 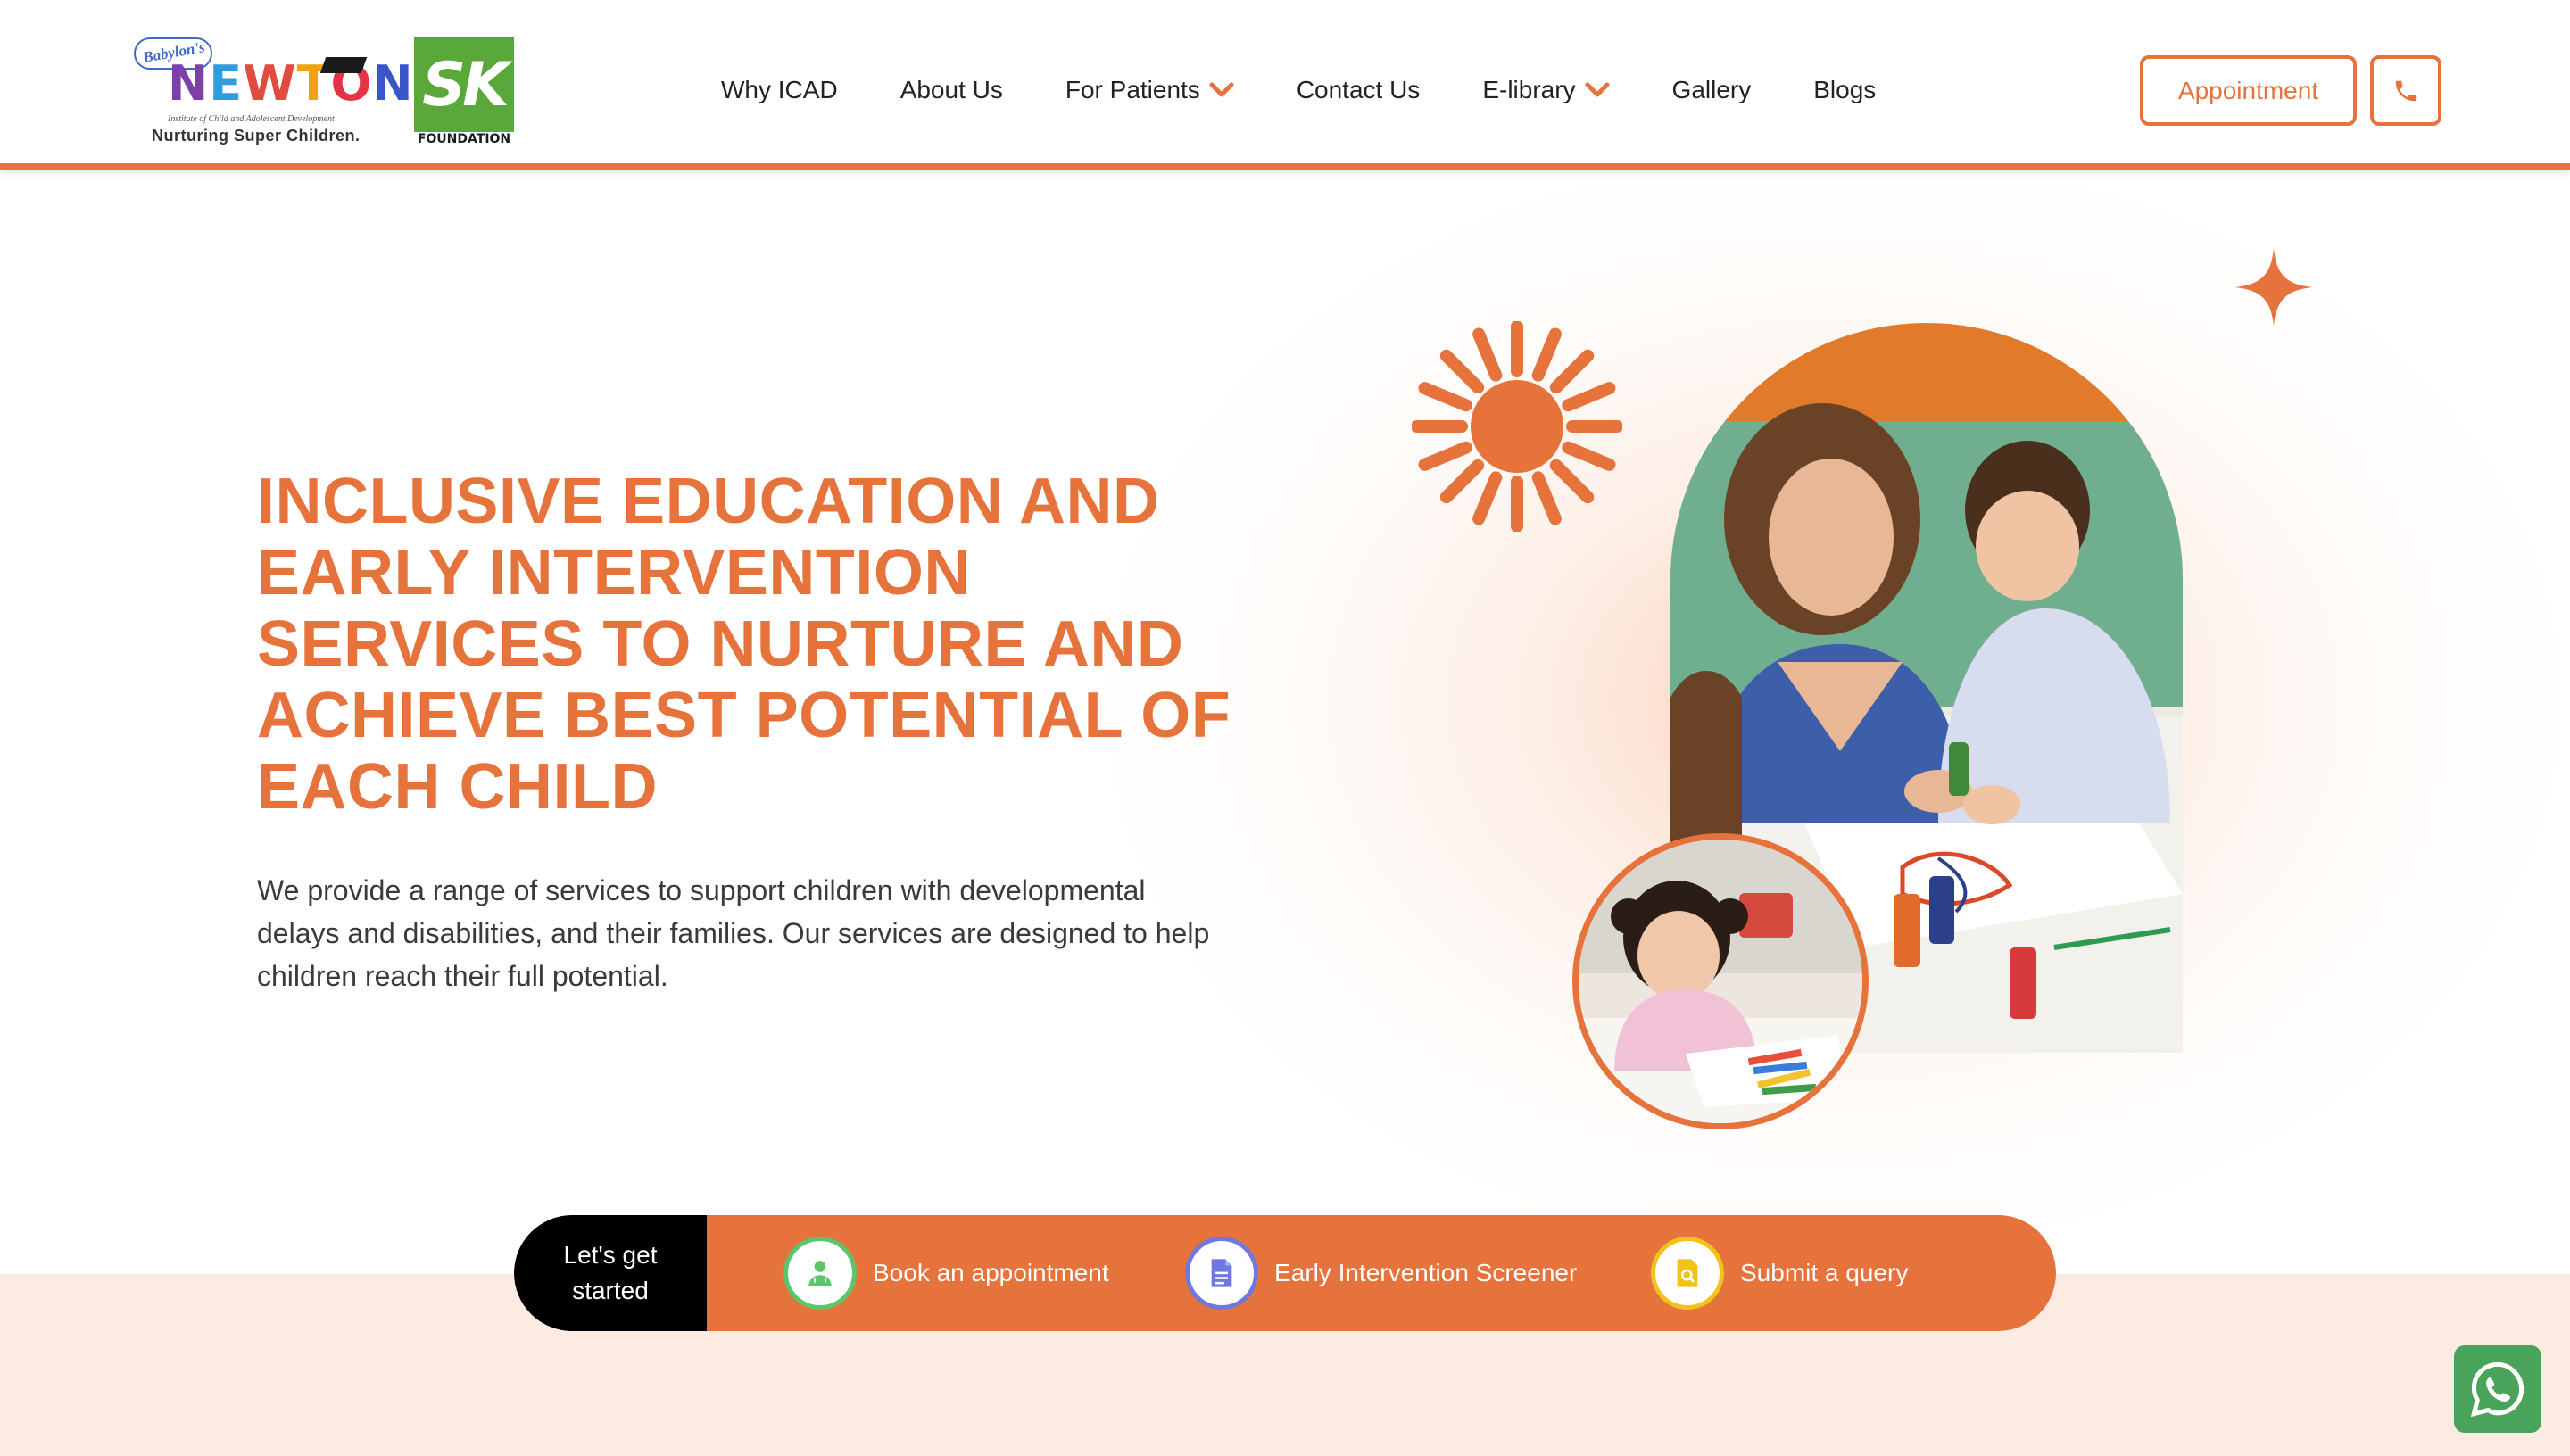 I want to click on sk-foundation-logo: SK FOUNDATION, so click(x=464, y=92).